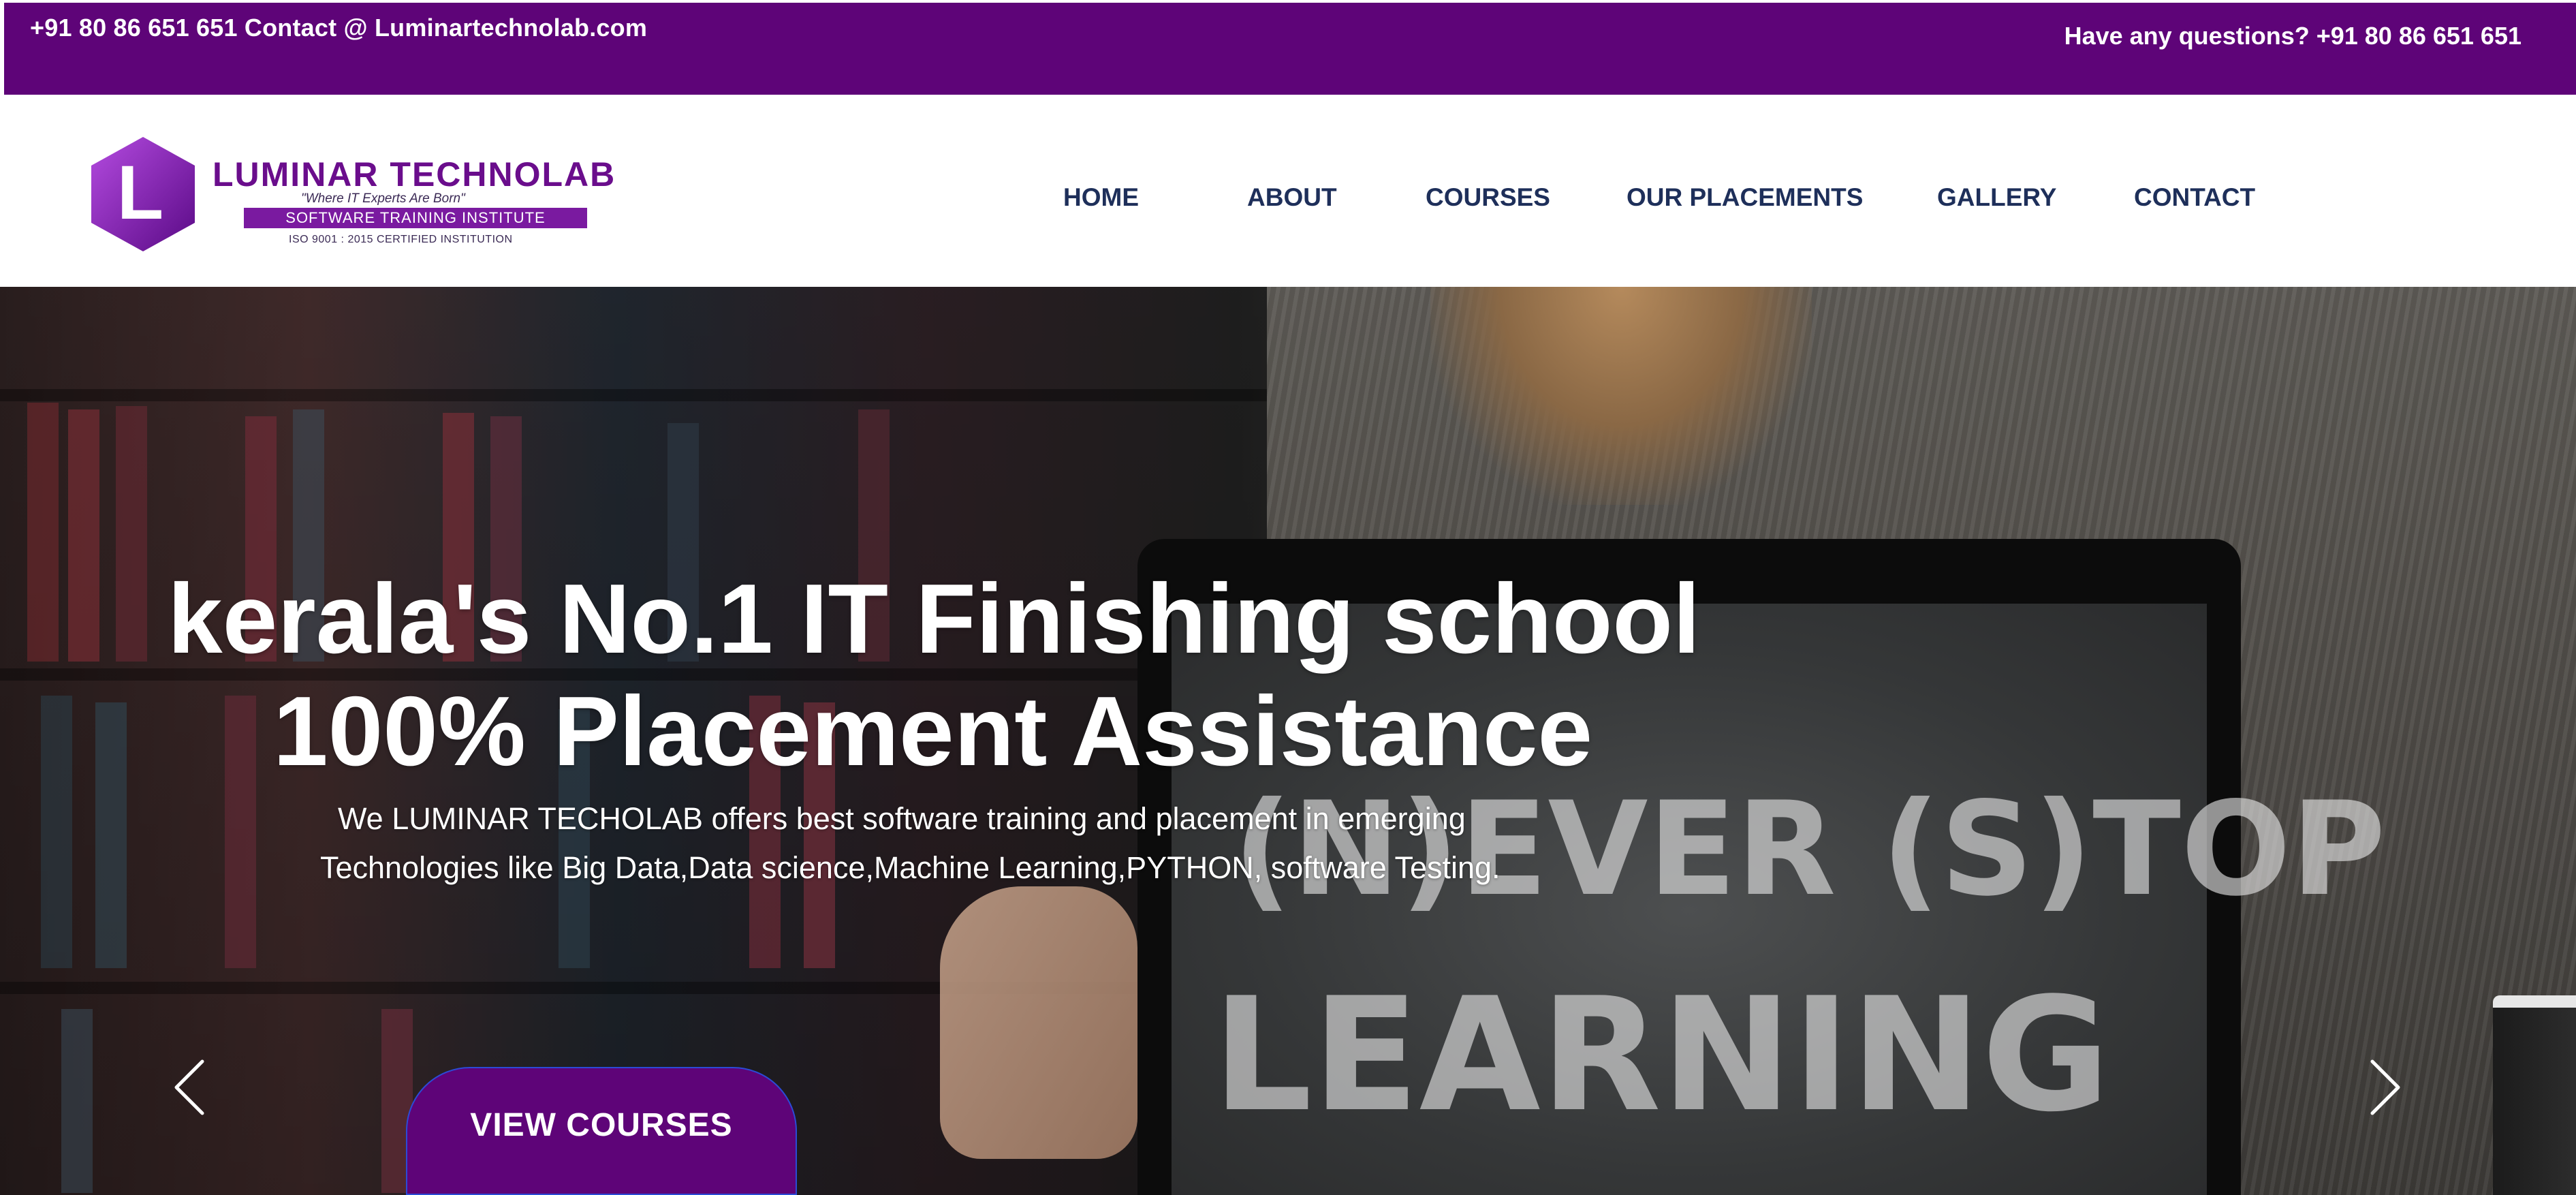 Image resolution: width=2576 pixels, height=1195 pixels. Describe the element at coordinates (1292, 198) in the screenshot. I see `nav-about: ABOUT` at that location.